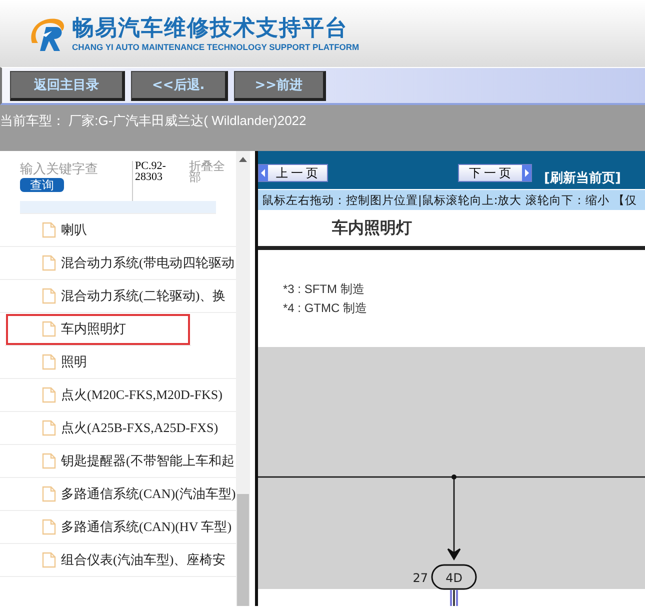 This screenshot has height=607, width=645. What do you see at coordinates (324, 289) in the screenshot?
I see `note-text: *3 : SFTM 制造` at bounding box center [324, 289].